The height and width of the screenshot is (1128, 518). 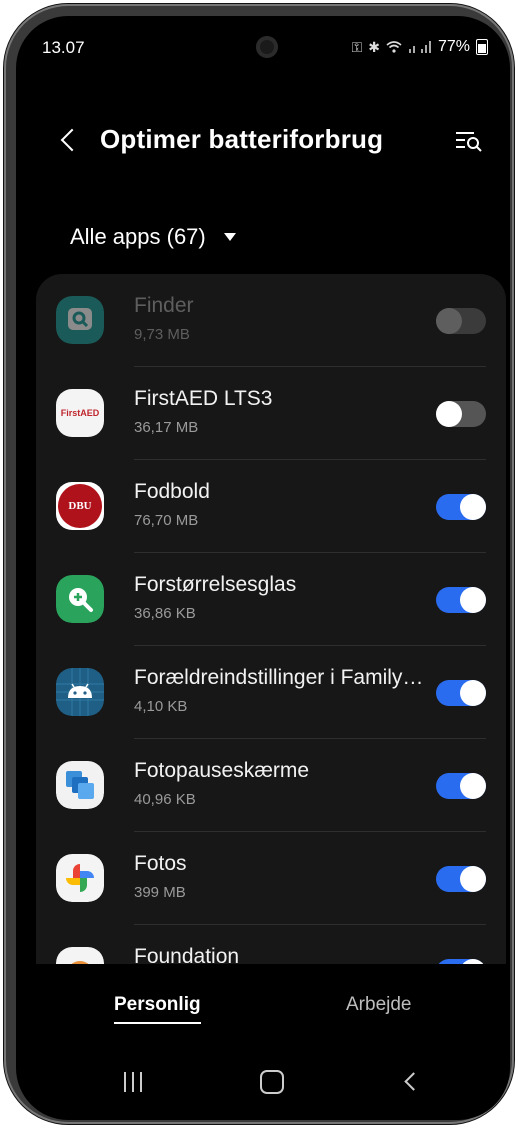 What do you see at coordinates (263, 1010) in the screenshot?
I see `profile-tabs: Personlig Arbejde` at bounding box center [263, 1010].